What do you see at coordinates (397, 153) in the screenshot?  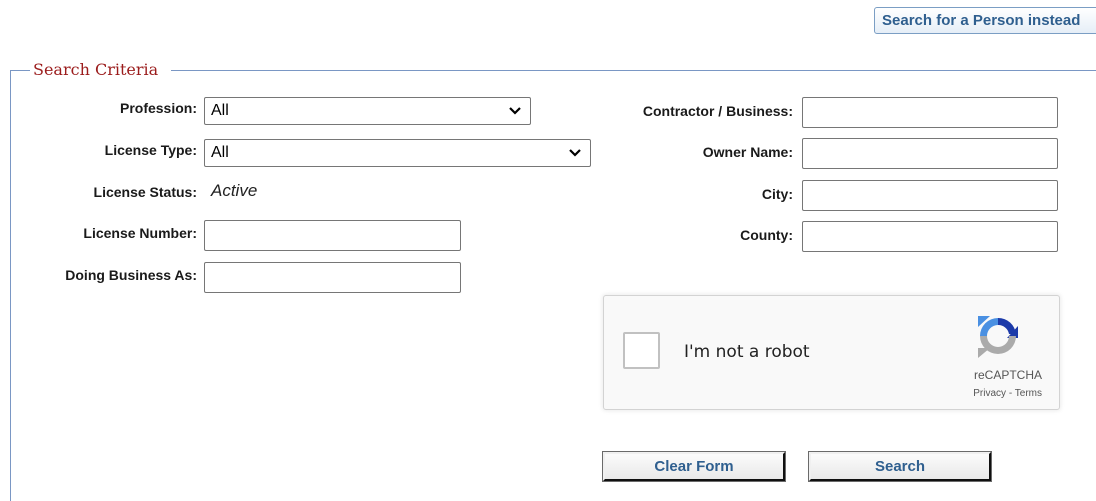 I see `license-type-select: All` at bounding box center [397, 153].